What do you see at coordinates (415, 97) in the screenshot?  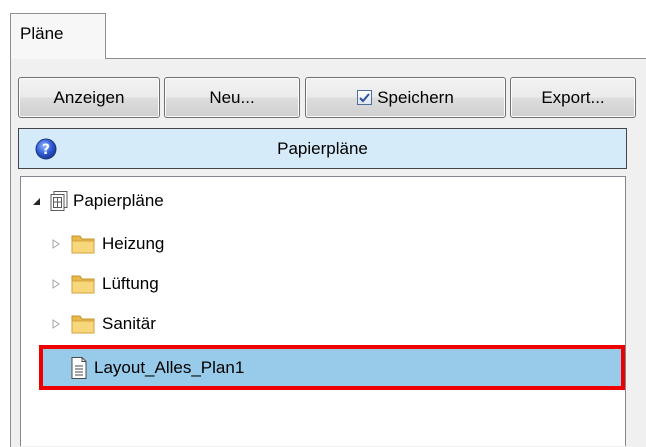 I see `save-button-label: Speichern` at bounding box center [415, 97].